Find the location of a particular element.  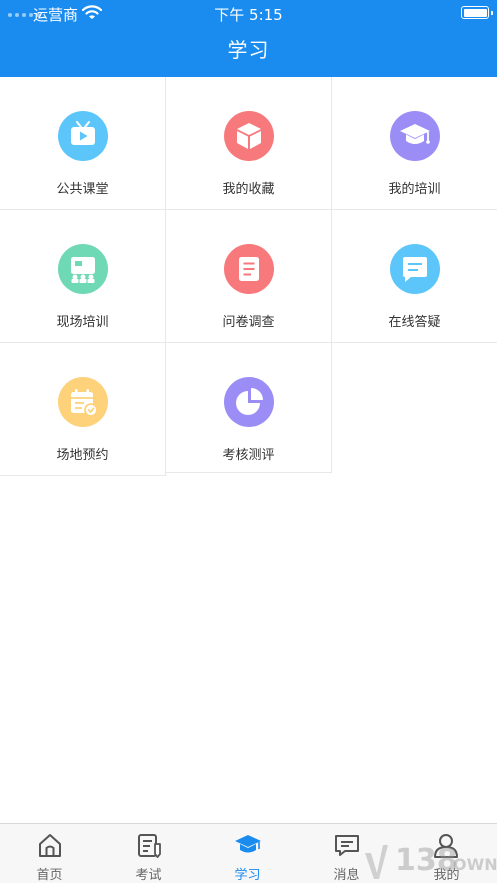

grid-item-label: 现场培训 is located at coordinates (82, 322).